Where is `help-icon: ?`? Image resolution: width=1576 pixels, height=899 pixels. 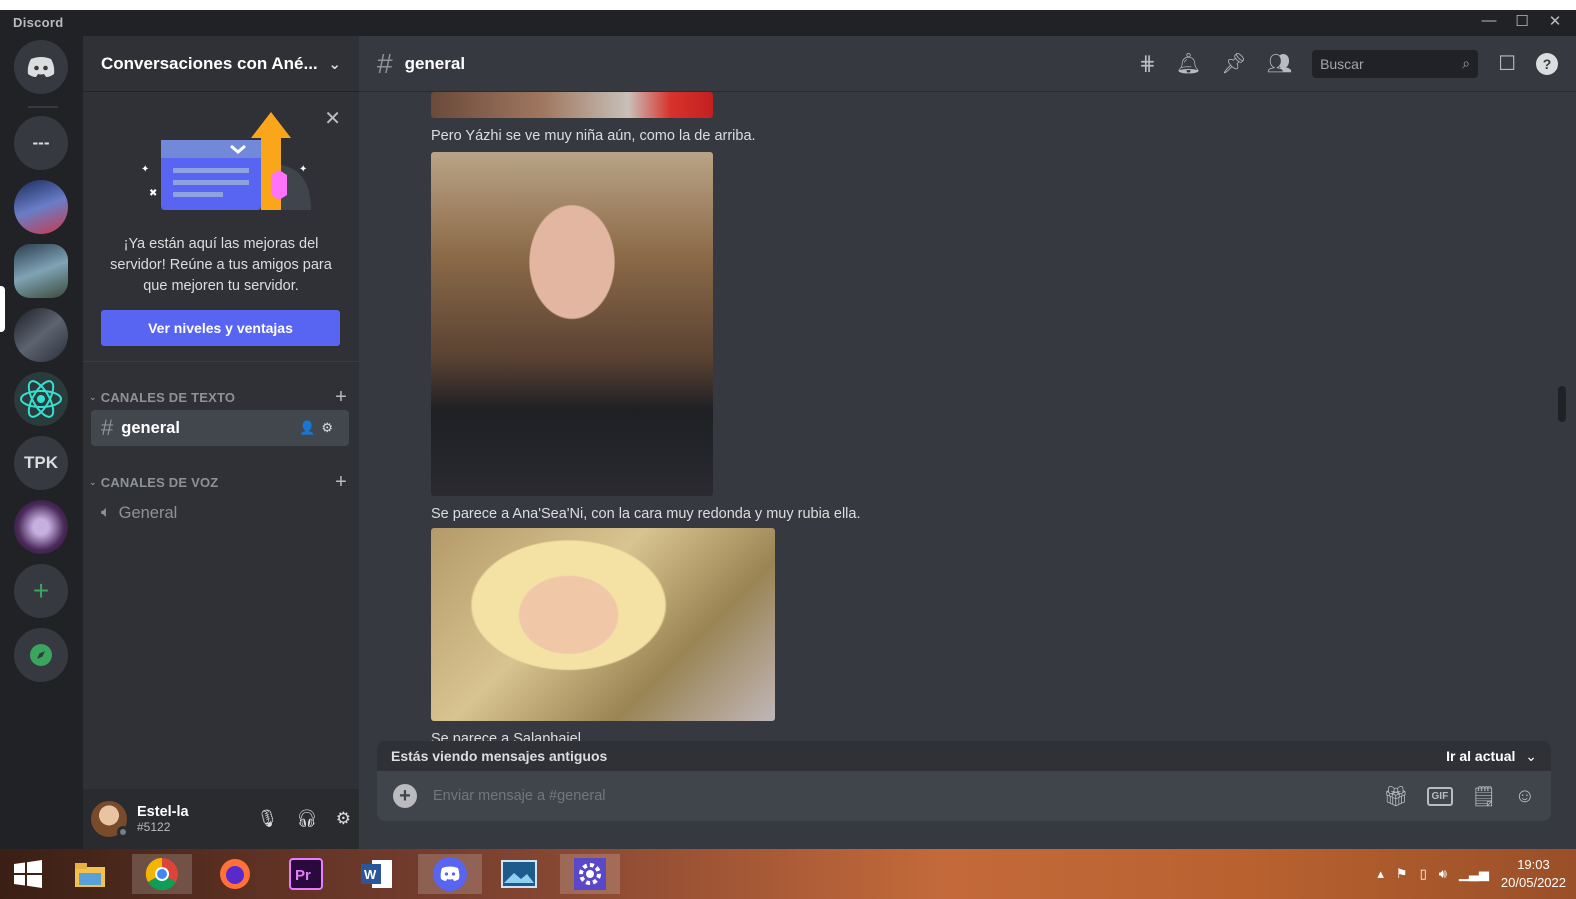 help-icon: ? is located at coordinates (1547, 63).